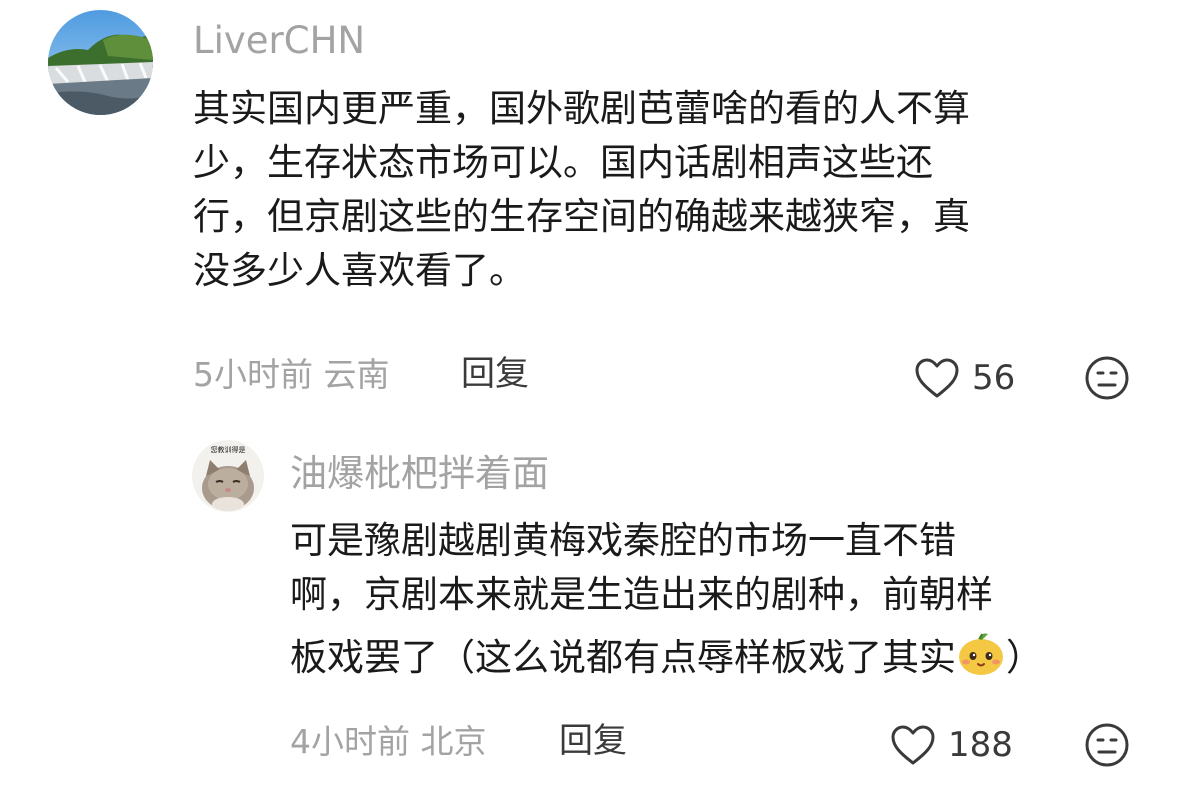 The image size is (1179, 787). Describe the element at coordinates (563, 162) in the screenshot. I see `comment-text-line: 少，生存状态市场可以。国内话剧相声这些还` at that location.